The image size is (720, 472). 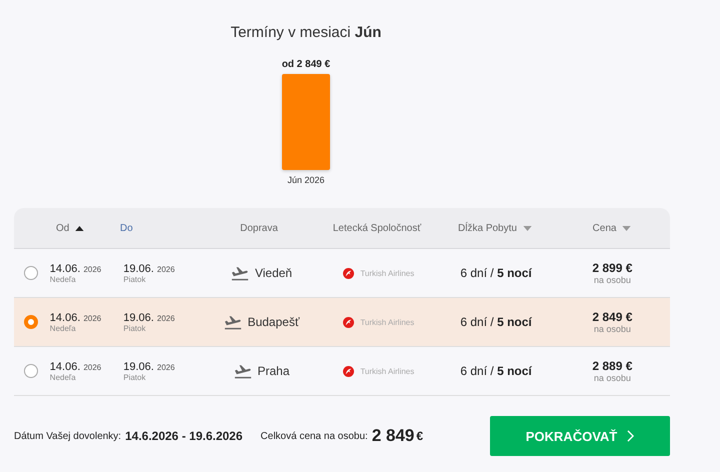 I want to click on departure-city: Budapešť, so click(x=274, y=322).